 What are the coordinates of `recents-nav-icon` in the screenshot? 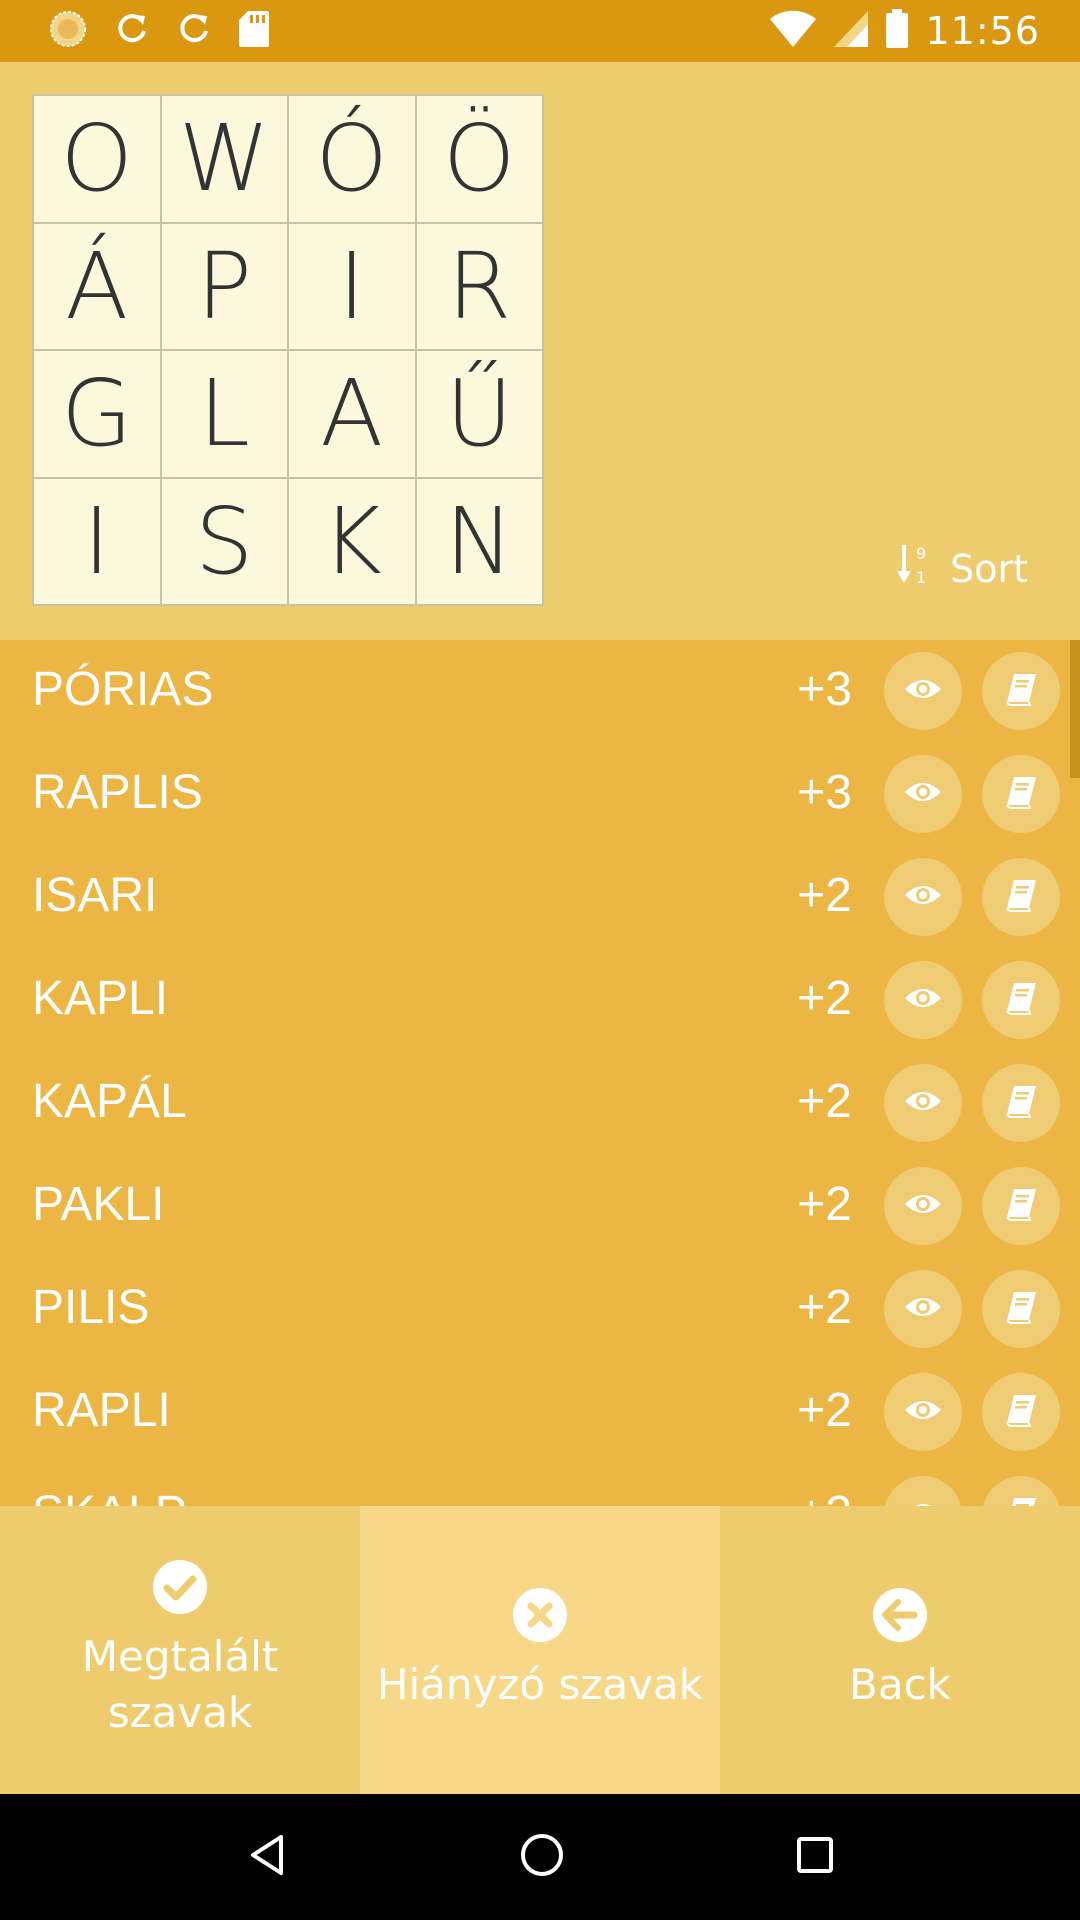 It's located at (815, 1857).